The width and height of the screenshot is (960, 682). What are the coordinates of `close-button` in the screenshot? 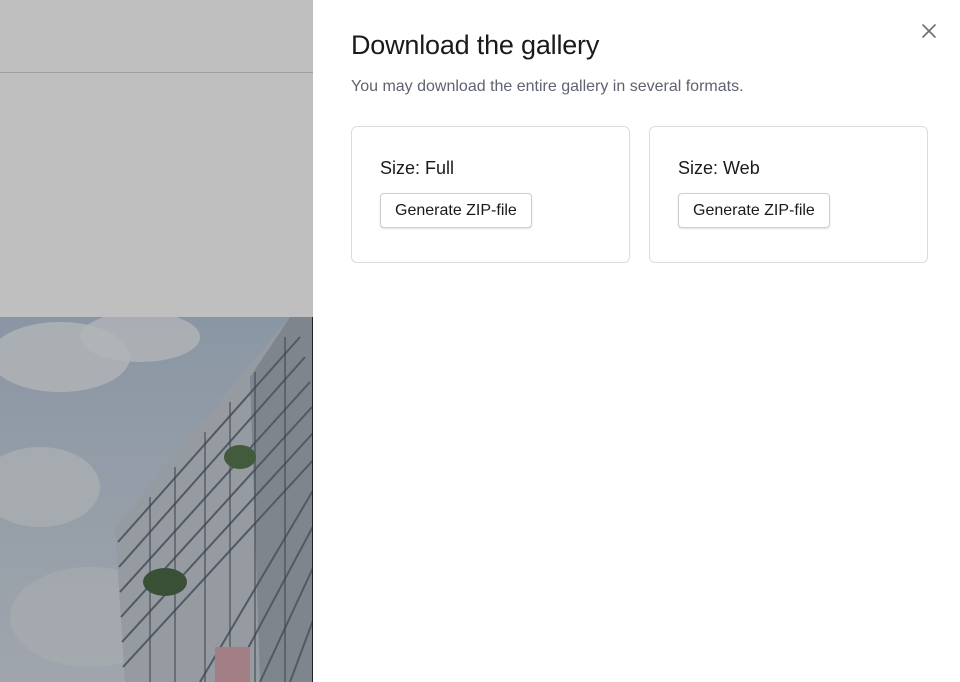 It's located at (929, 31).